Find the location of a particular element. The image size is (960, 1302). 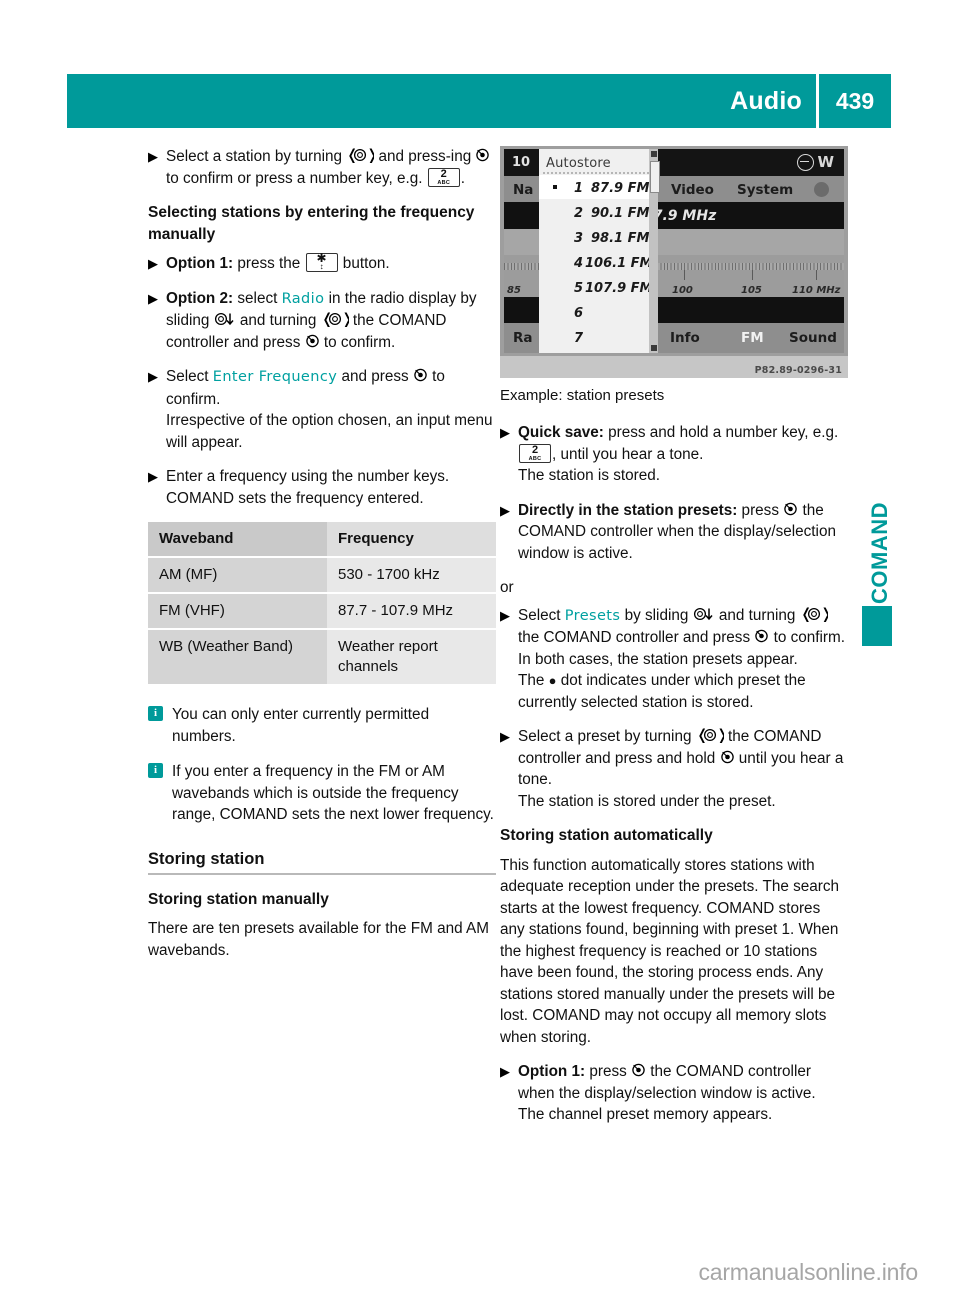

preset-row: 1 87.9 FM is located at coordinates (597, 187).